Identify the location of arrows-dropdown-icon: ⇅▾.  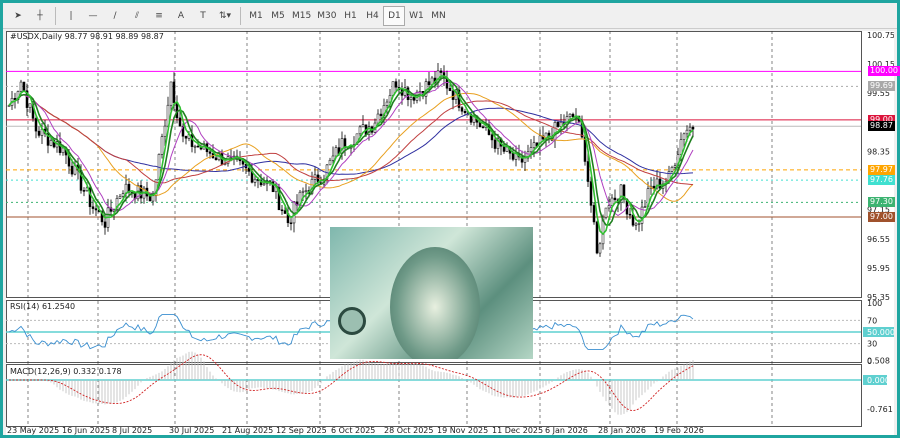
(225, 16).